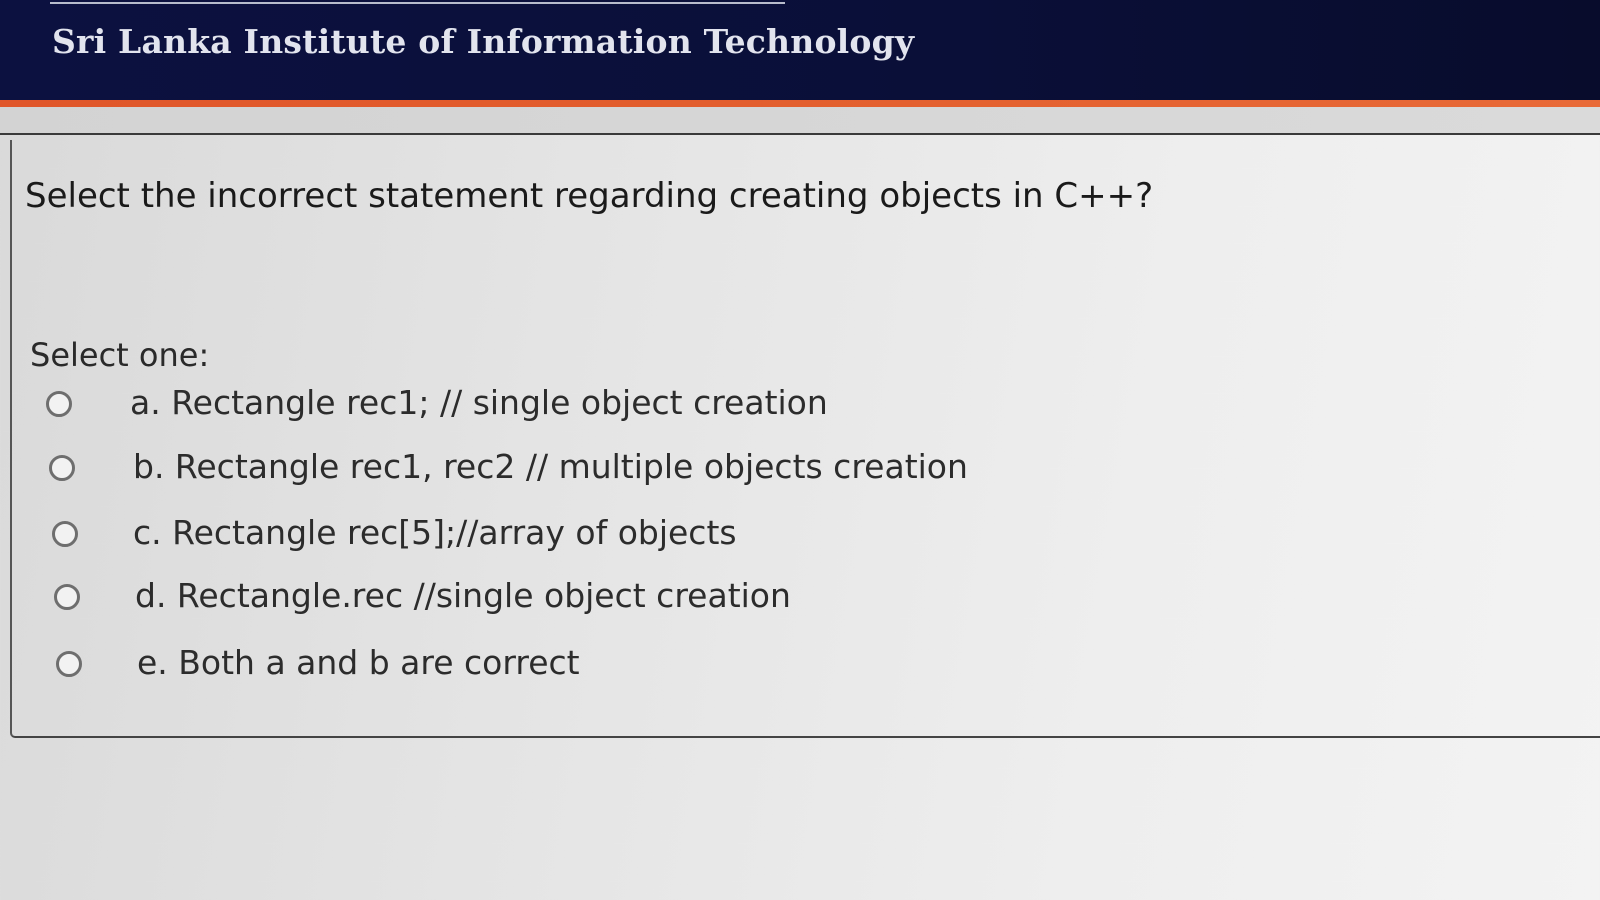 This screenshot has width=1600, height=900. Describe the element at coordinates (417, 3) in the screenshot. I see `header-top-rule` at that location.